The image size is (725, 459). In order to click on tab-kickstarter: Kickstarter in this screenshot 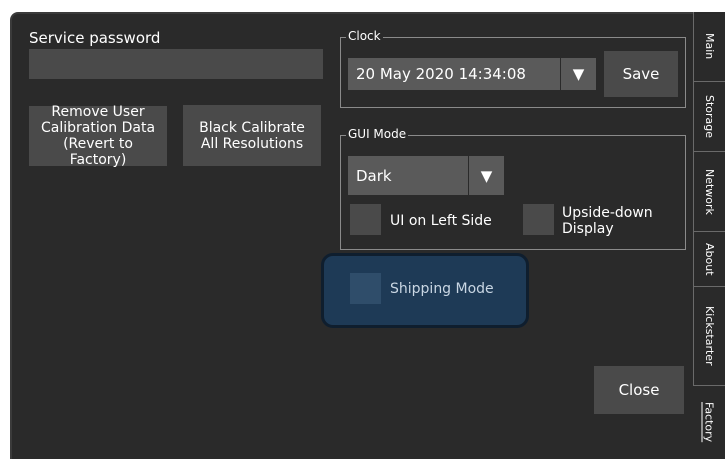, I will do `click(709, 336)`.